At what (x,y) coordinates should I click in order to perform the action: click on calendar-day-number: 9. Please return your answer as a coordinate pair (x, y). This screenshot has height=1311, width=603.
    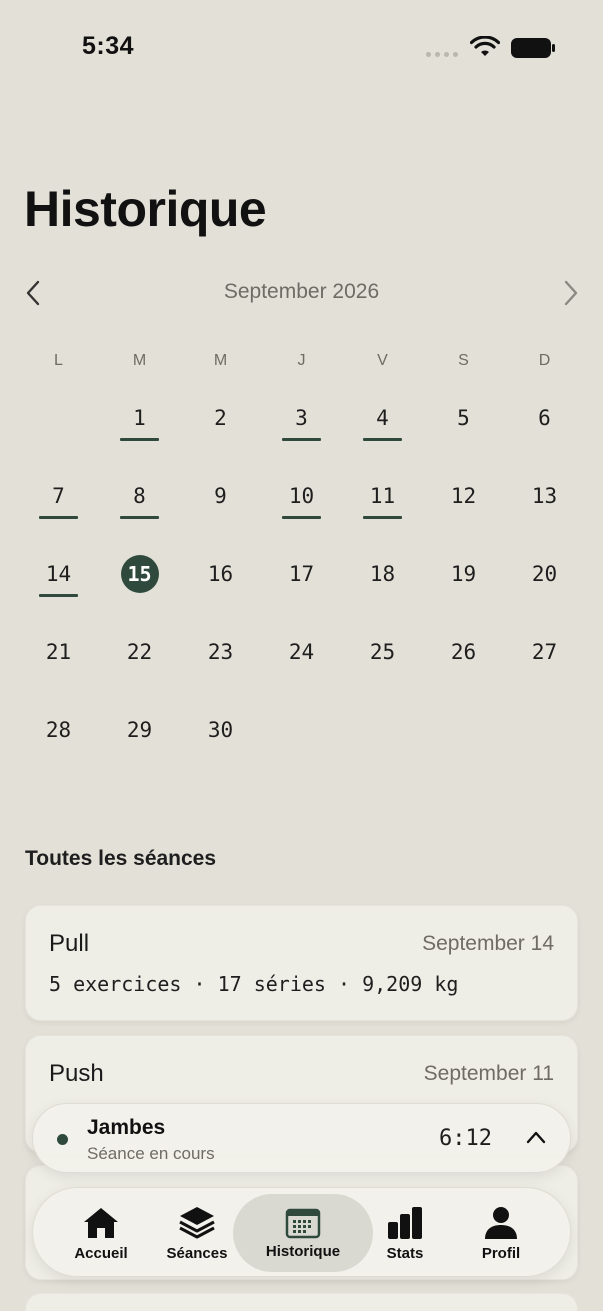
    Looking at the image, I should click on (220, 496).